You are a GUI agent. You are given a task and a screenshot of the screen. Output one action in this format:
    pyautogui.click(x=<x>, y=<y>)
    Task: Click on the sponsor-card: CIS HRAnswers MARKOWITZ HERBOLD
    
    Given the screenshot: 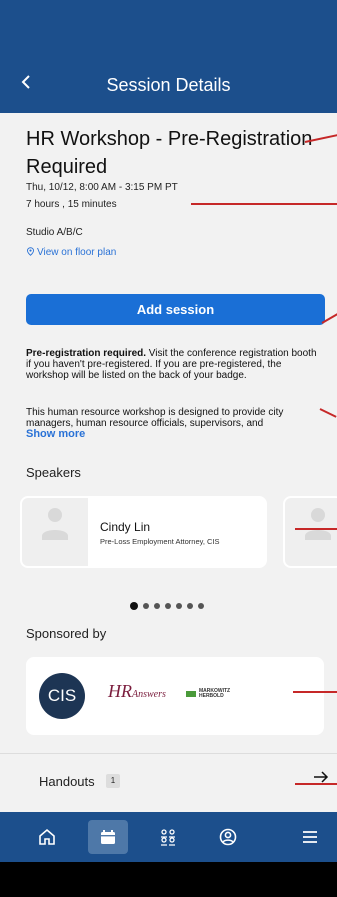 What is the action you would take?
    pyautogui.click(x=175, y=696)
    